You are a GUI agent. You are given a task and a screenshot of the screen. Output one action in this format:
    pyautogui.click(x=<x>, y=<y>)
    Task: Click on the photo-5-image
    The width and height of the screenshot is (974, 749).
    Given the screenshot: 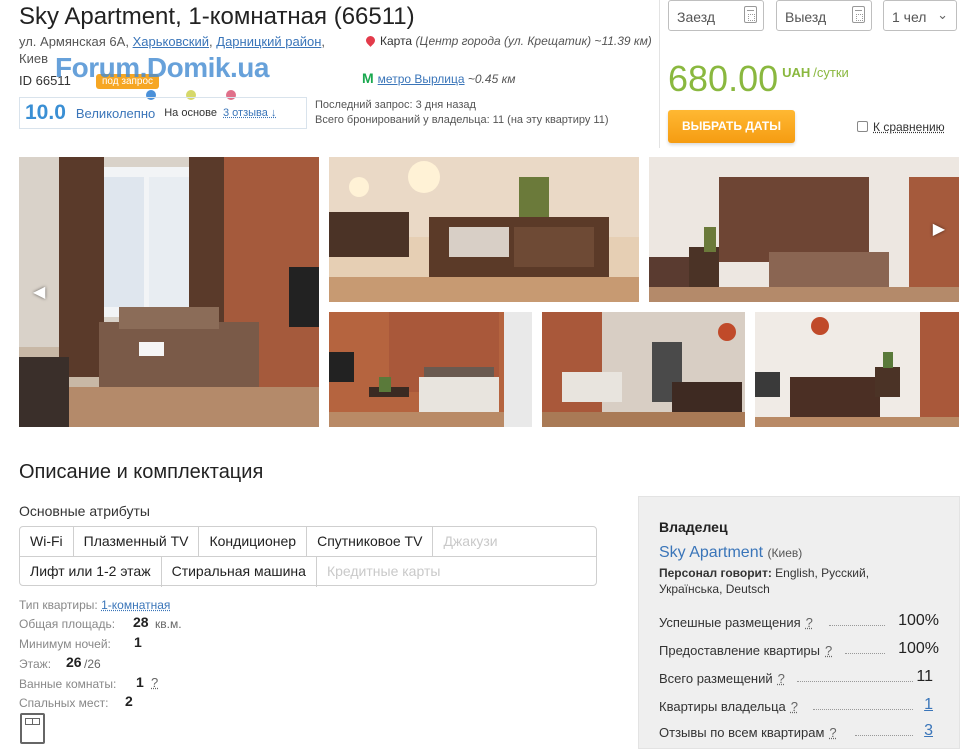 What is the action you would take?
    pyautogui.click(x=643, y=369)
    